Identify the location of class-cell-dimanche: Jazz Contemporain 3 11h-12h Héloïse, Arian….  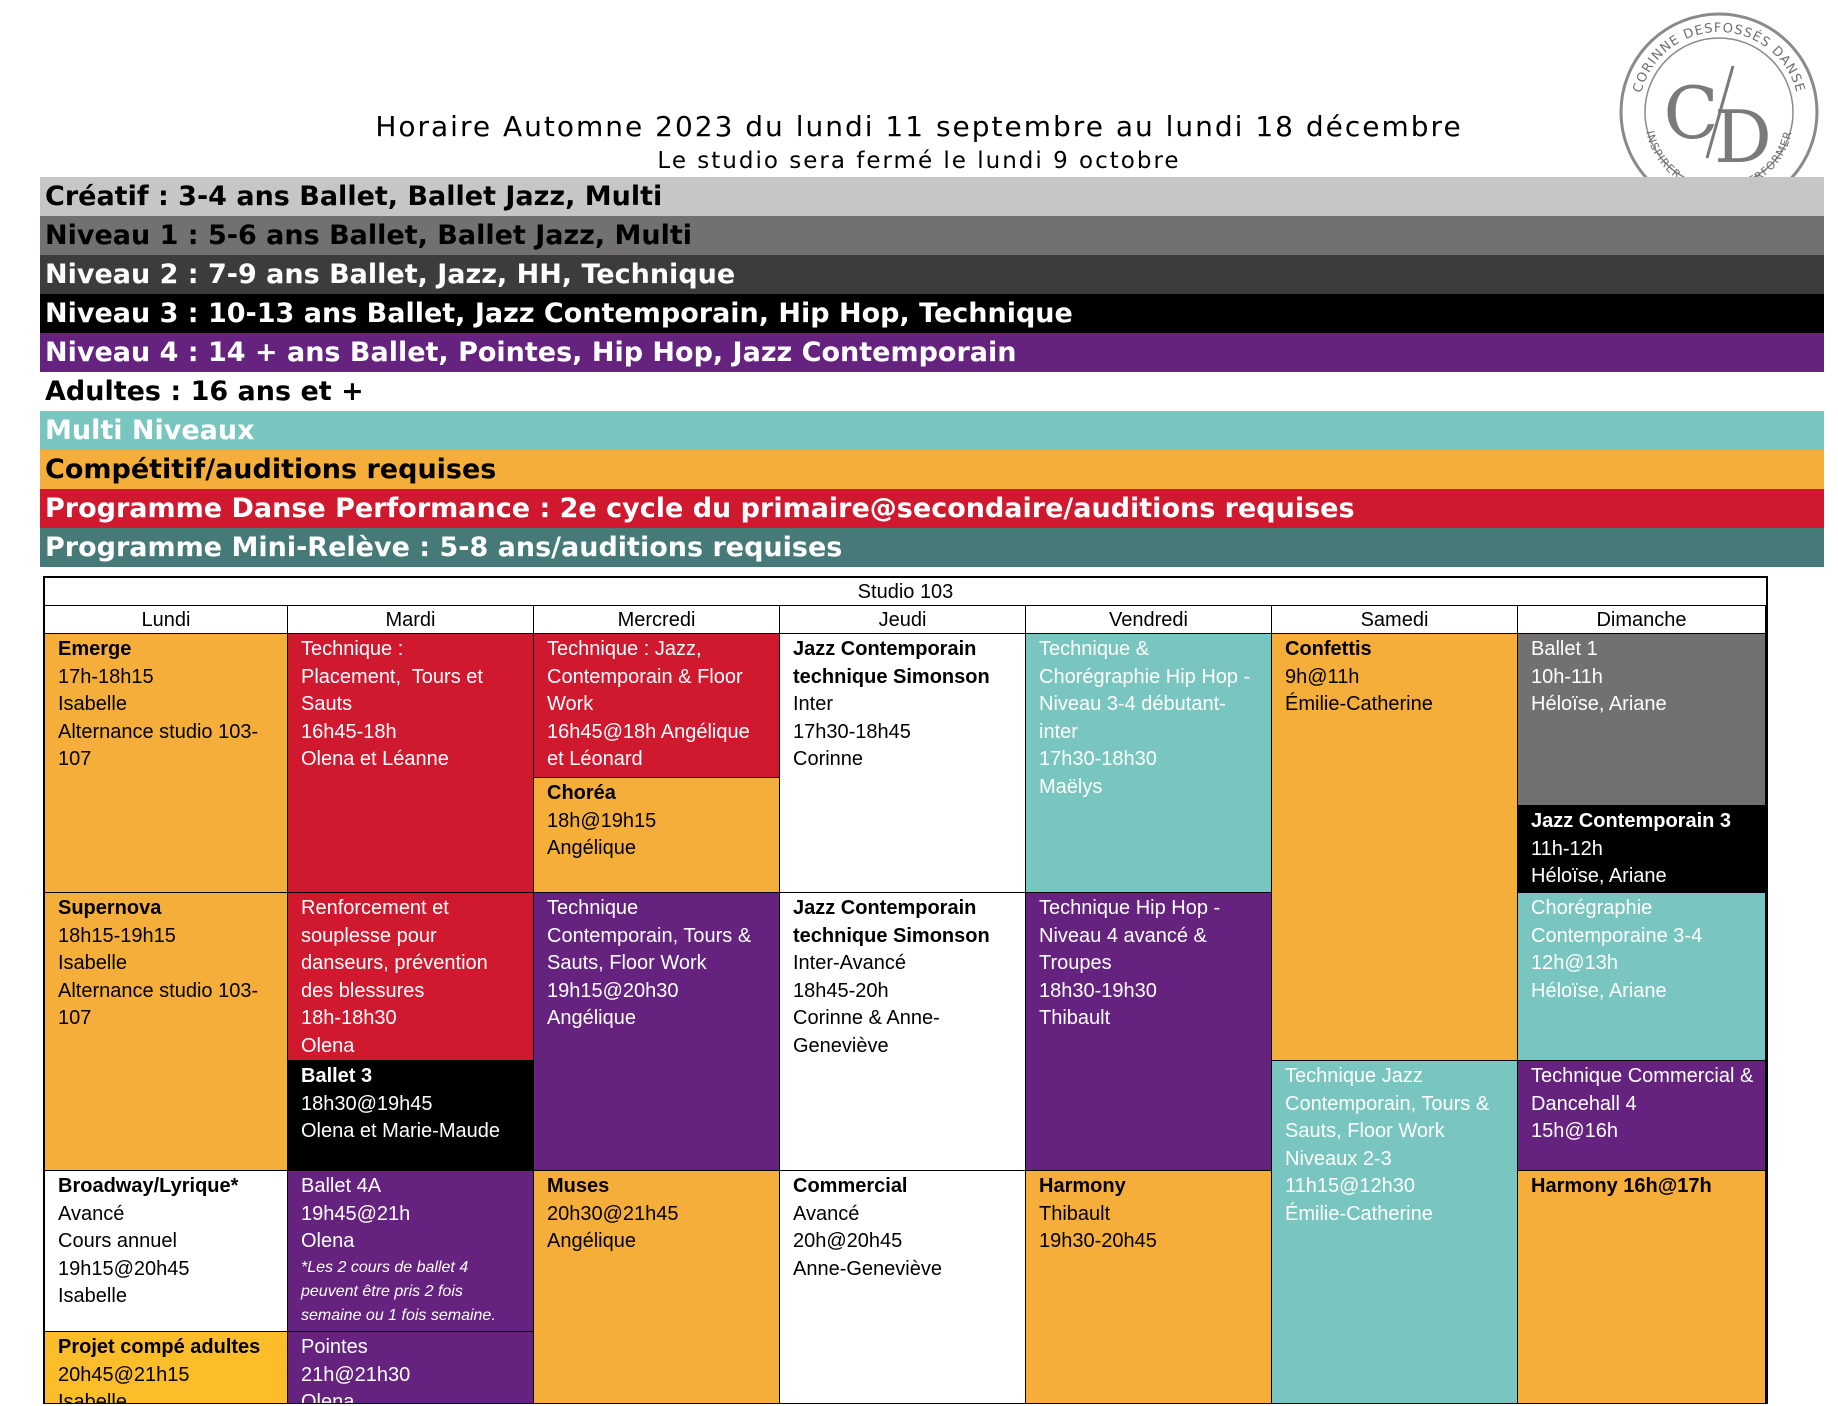
(1642, 849).